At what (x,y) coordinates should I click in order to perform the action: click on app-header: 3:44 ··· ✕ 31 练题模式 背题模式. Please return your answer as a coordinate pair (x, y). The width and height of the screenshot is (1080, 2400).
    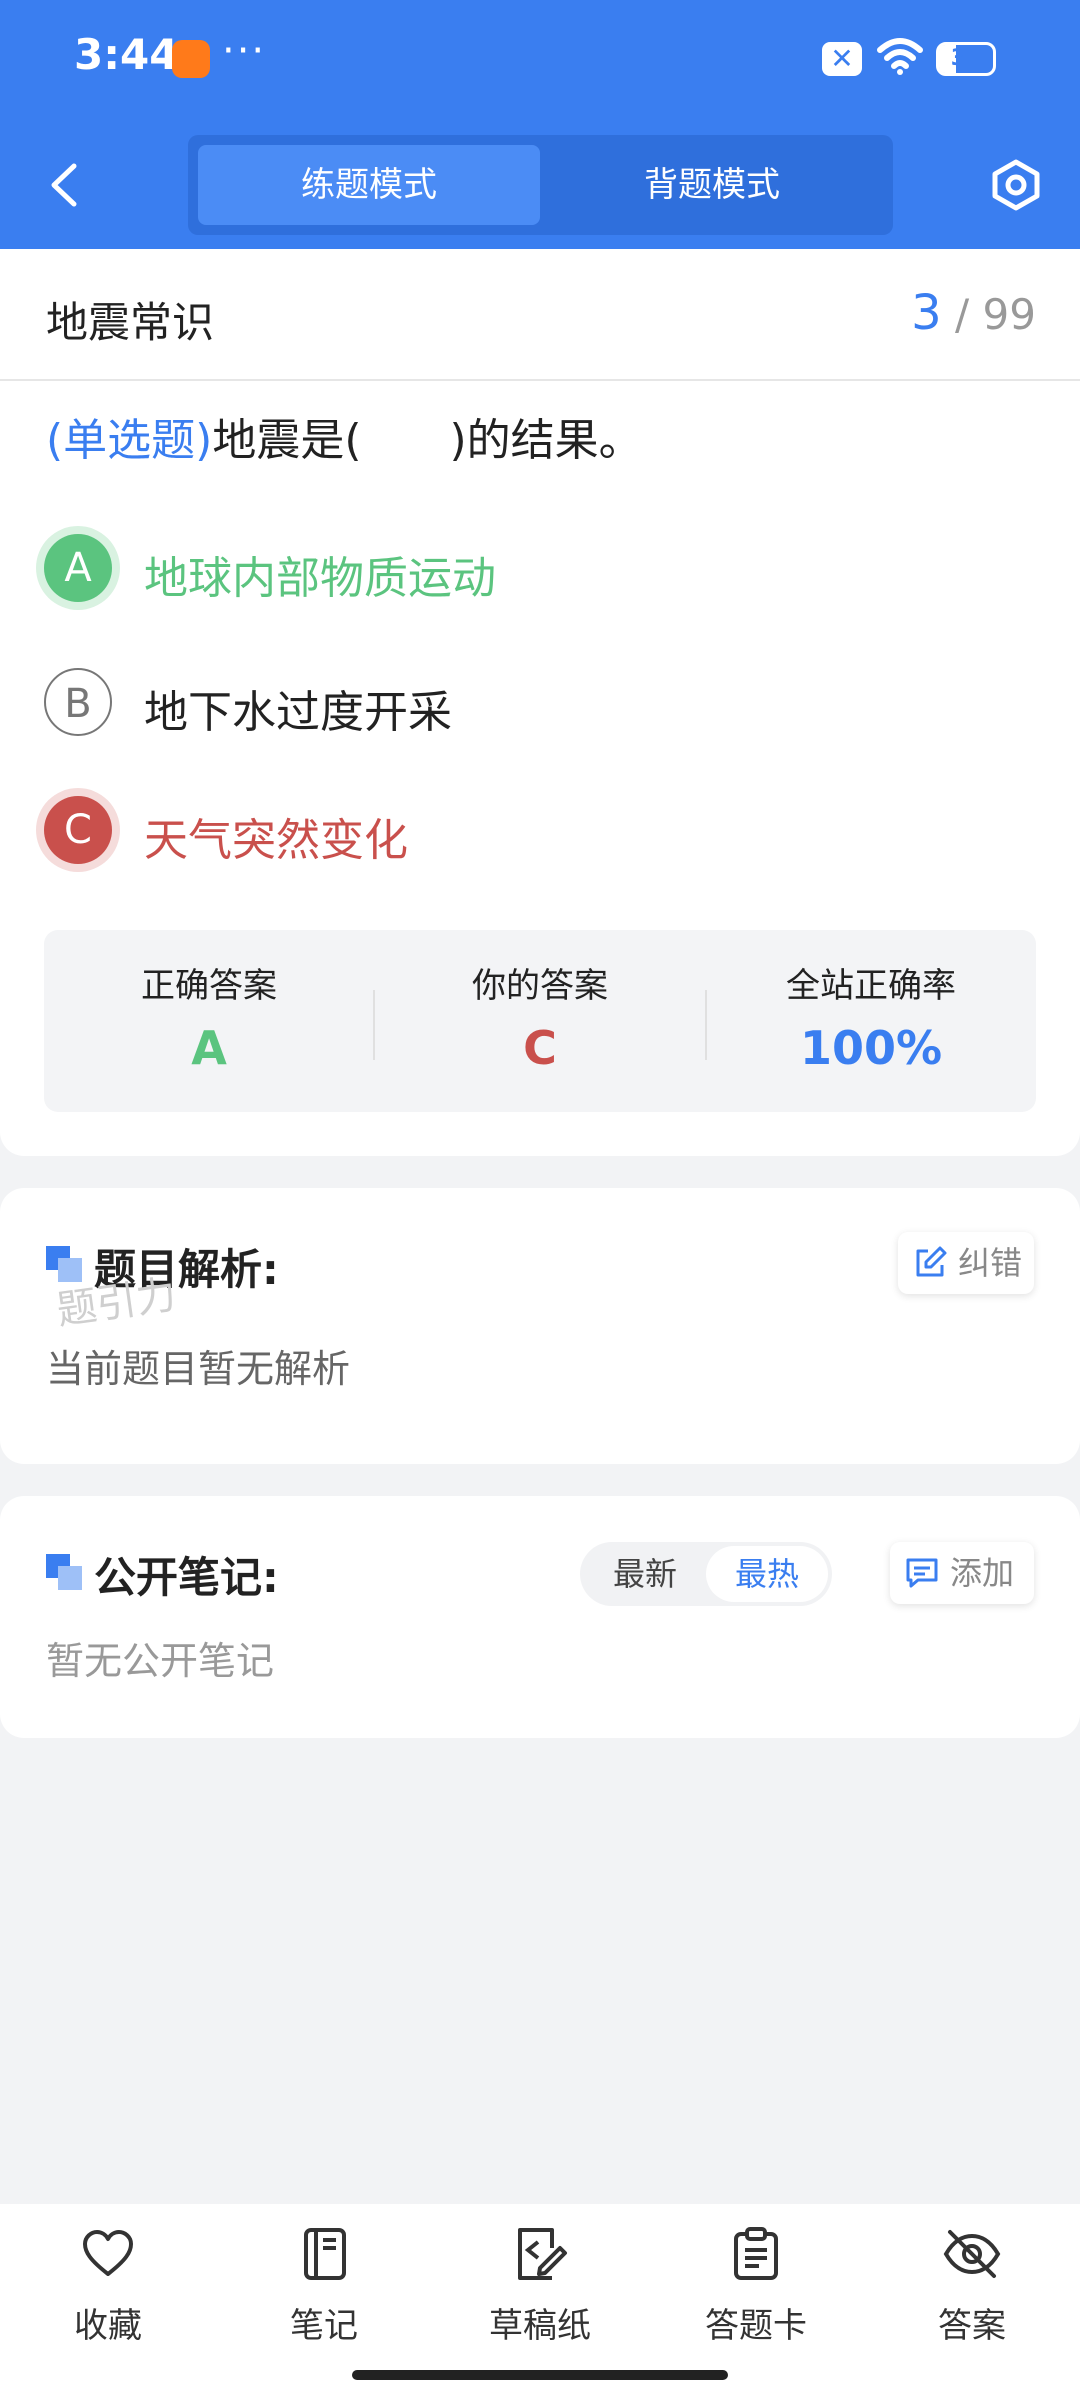
    Looking at the image, I should click on (540, 124).